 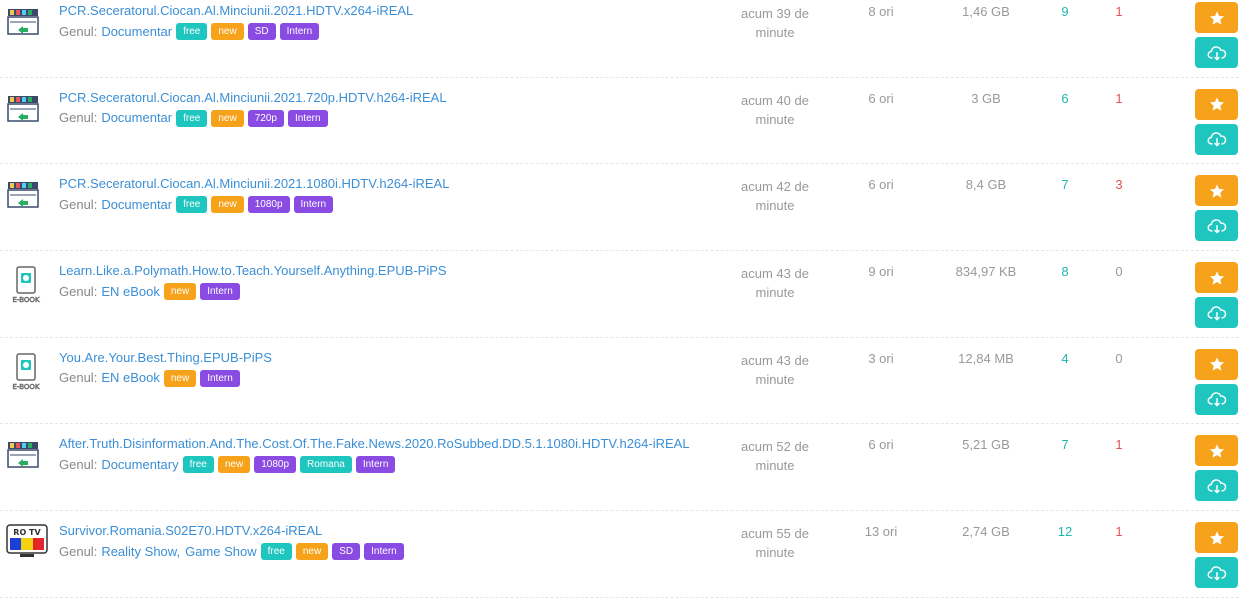 I want to click on added-time: acum 39 de minute, so click(x=775, y=23).